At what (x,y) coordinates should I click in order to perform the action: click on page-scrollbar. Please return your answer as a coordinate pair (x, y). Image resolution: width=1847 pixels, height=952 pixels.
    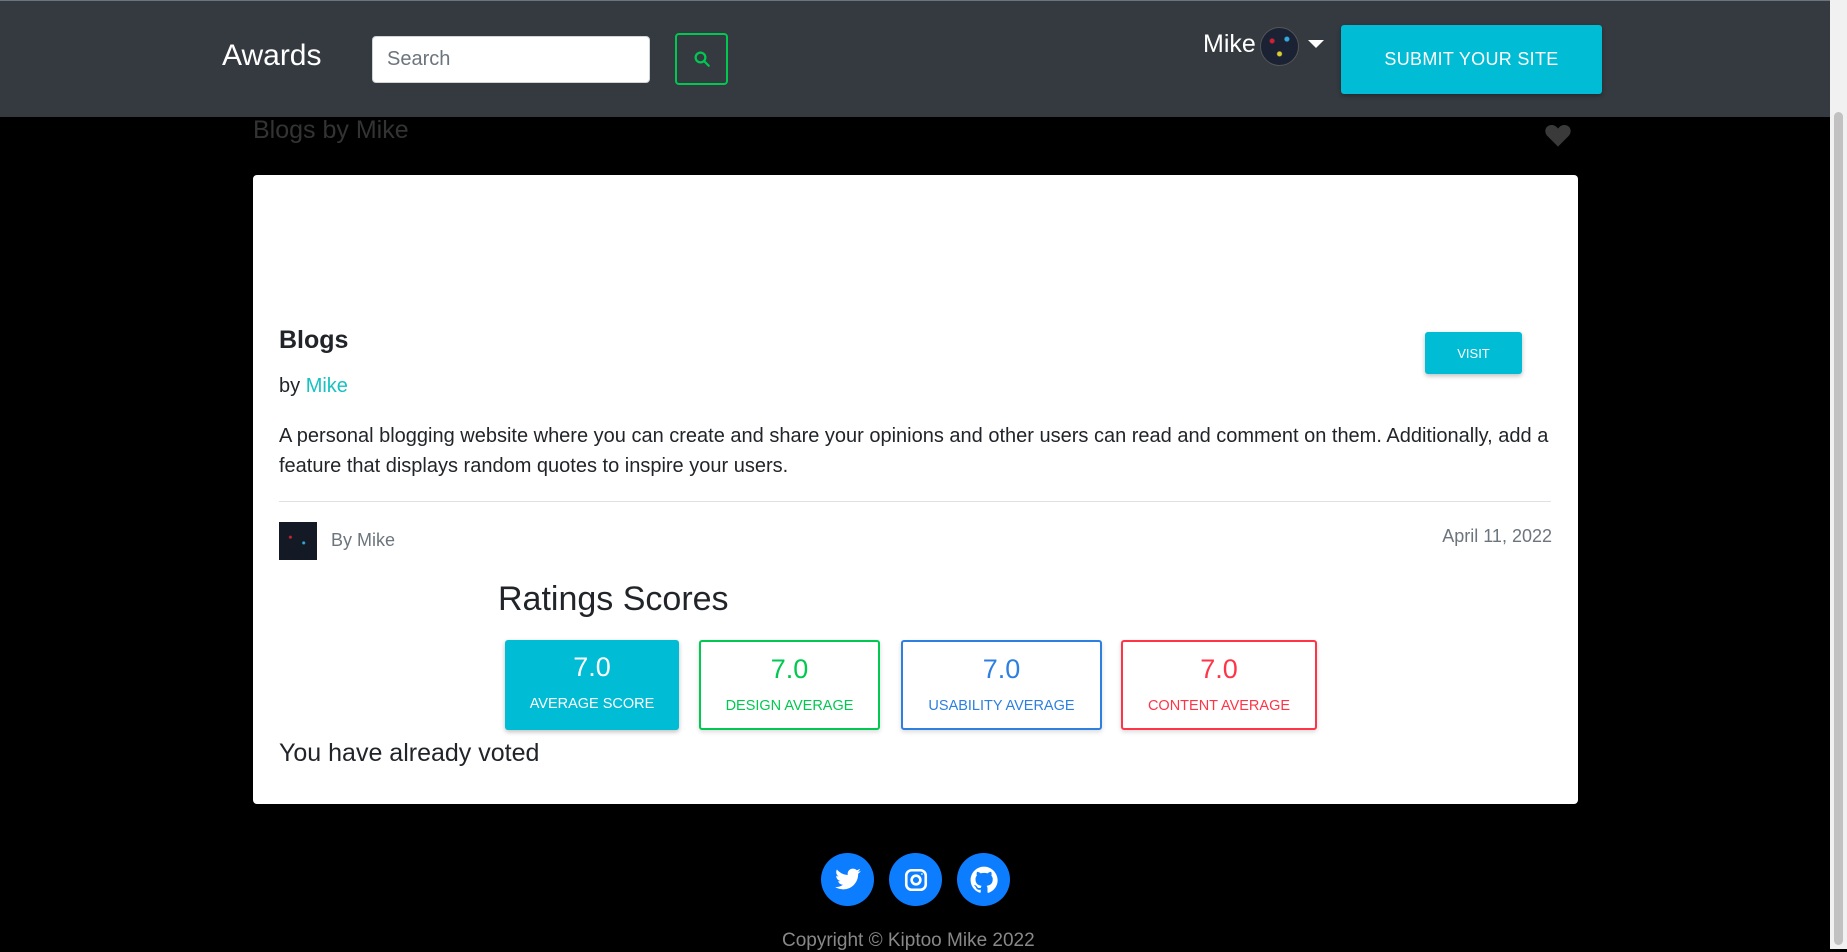
    Looking at the image, I should click on (1838, 474).